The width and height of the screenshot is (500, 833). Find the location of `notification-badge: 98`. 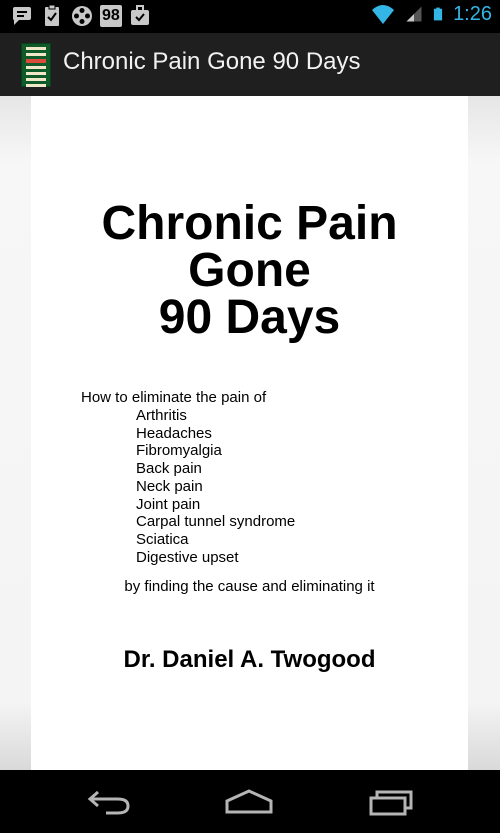

notification-badge: 98 is located at coordinates (111, 16).